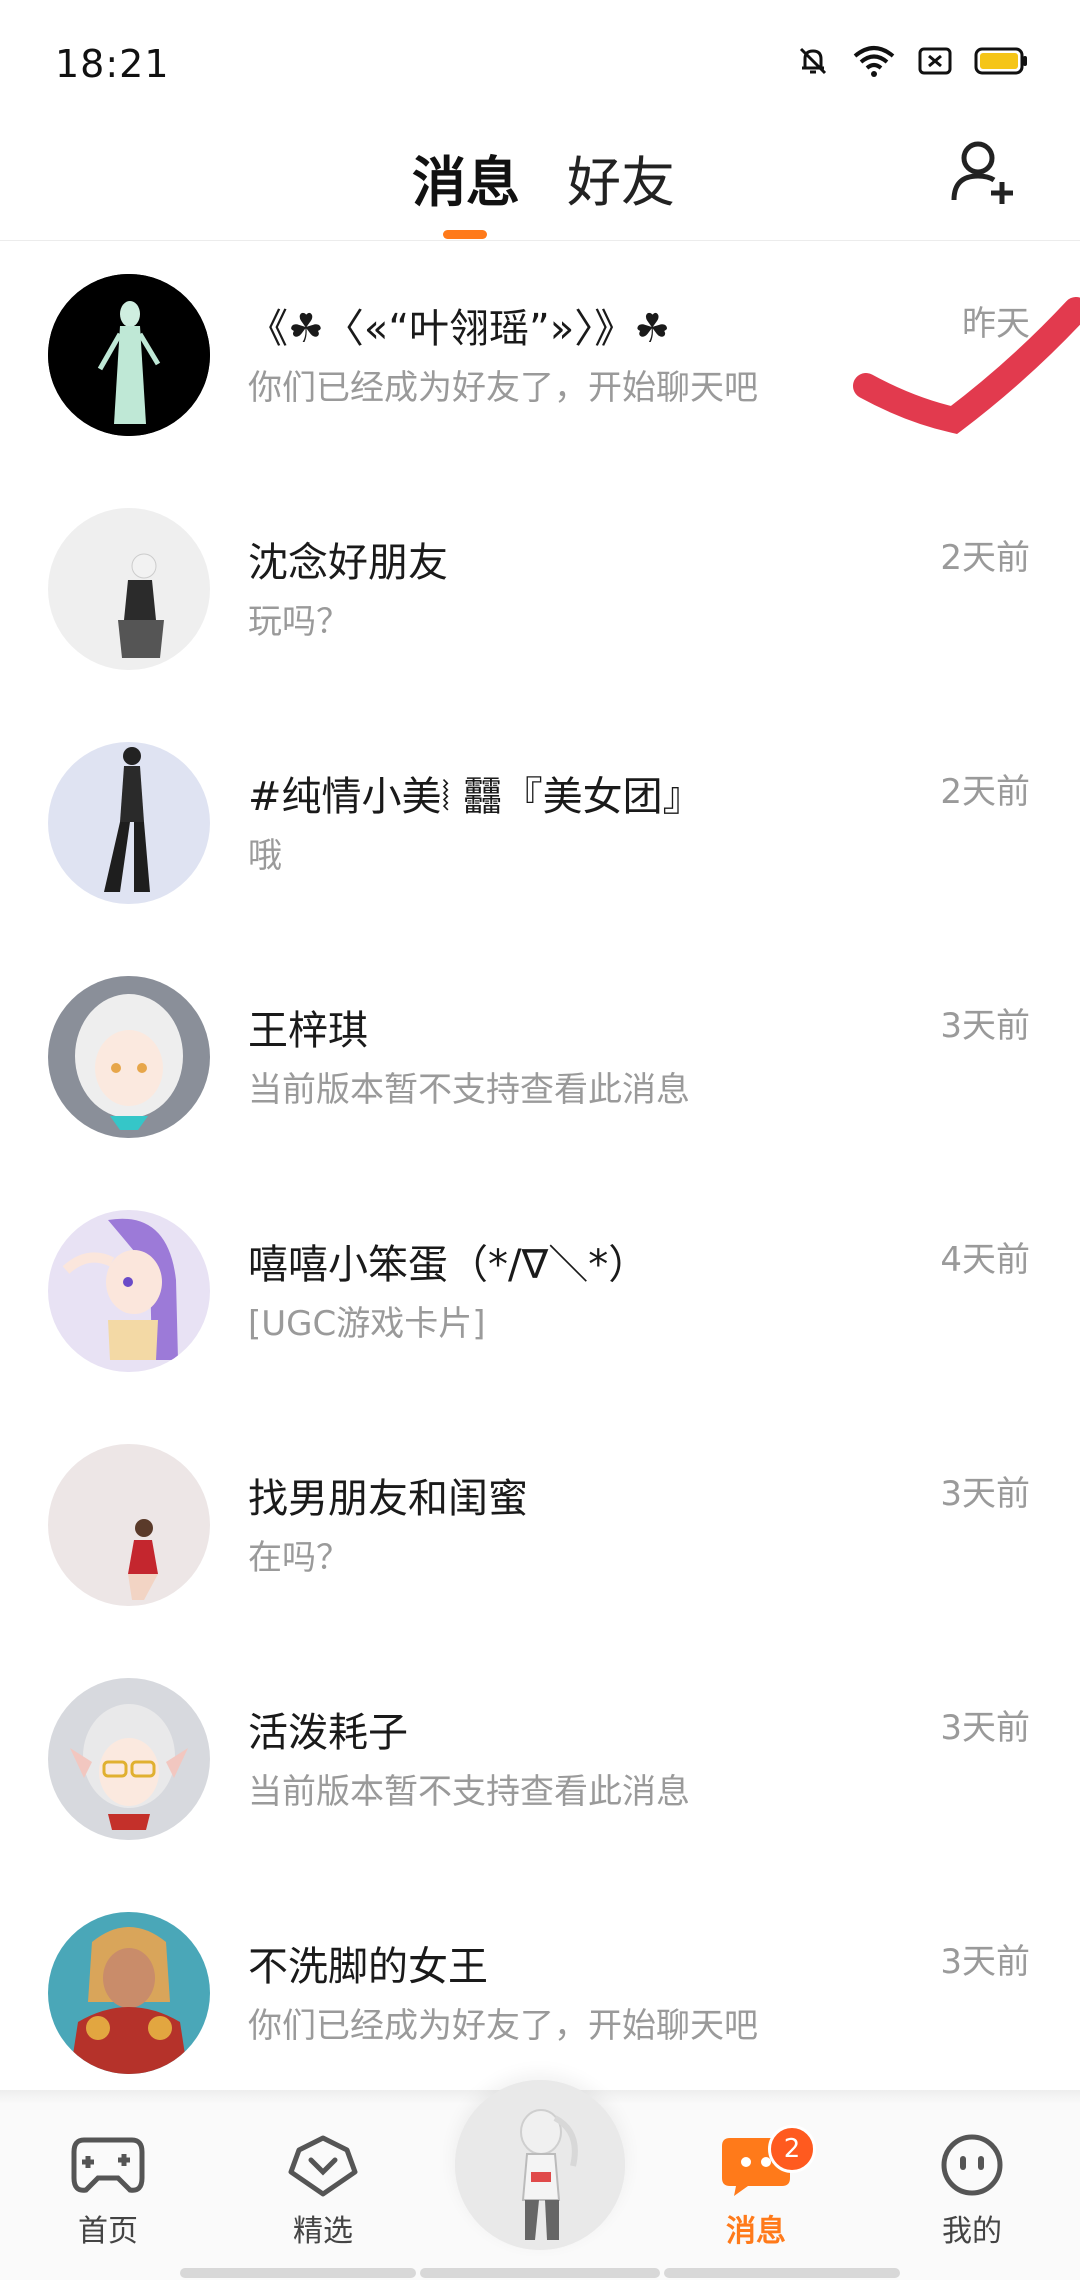  What do you see at coordinates (540, 1761) in the screenshot?
I see `conversation-row: 活泼耗子 当前版本暂不支持查看此消息 3天前` at bounding box center [540, 1761].